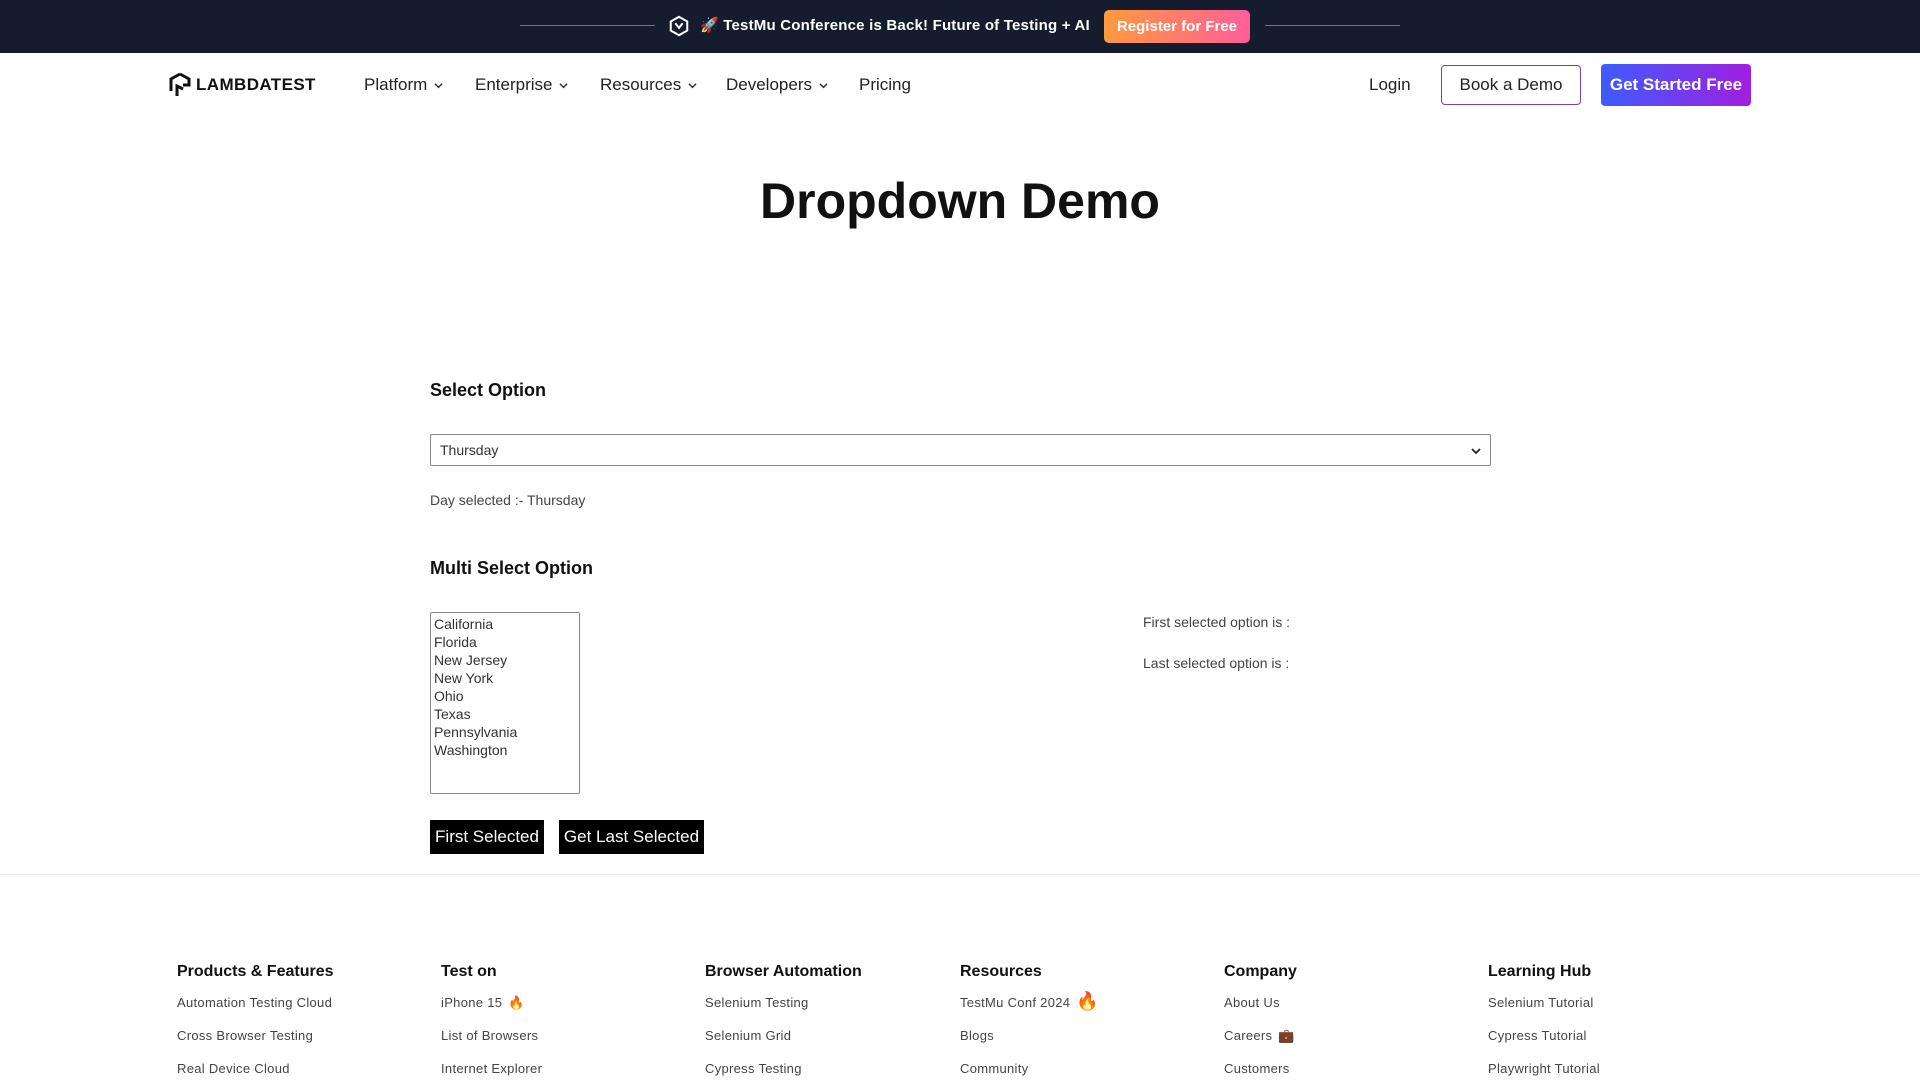  What do you see at coordinates (1015, 1002) in the screenshot?
I see `footer-link-label: TestMu Conf 2024` at bounding box center [1015, 1002].